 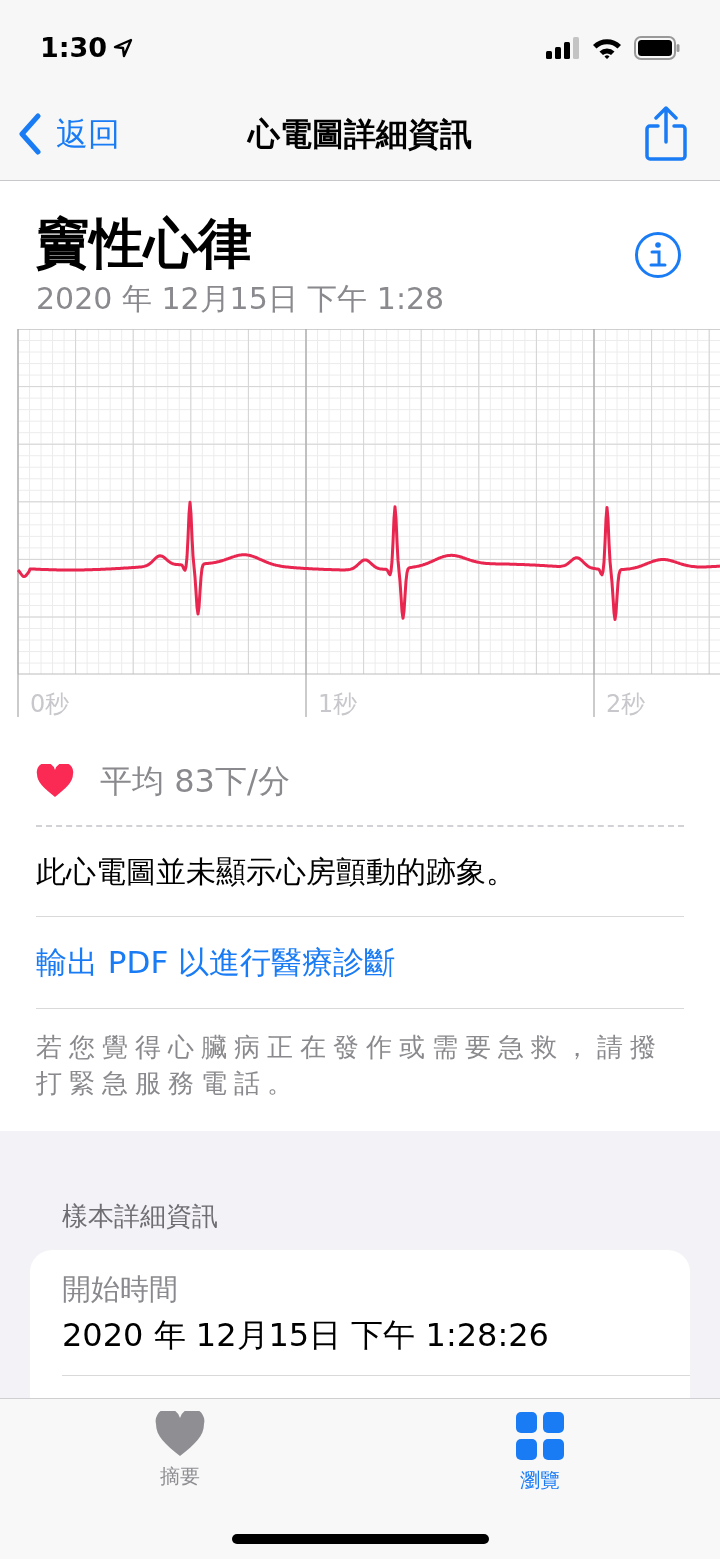 I want to click on grid-icon, so click(x=540, y=1436).